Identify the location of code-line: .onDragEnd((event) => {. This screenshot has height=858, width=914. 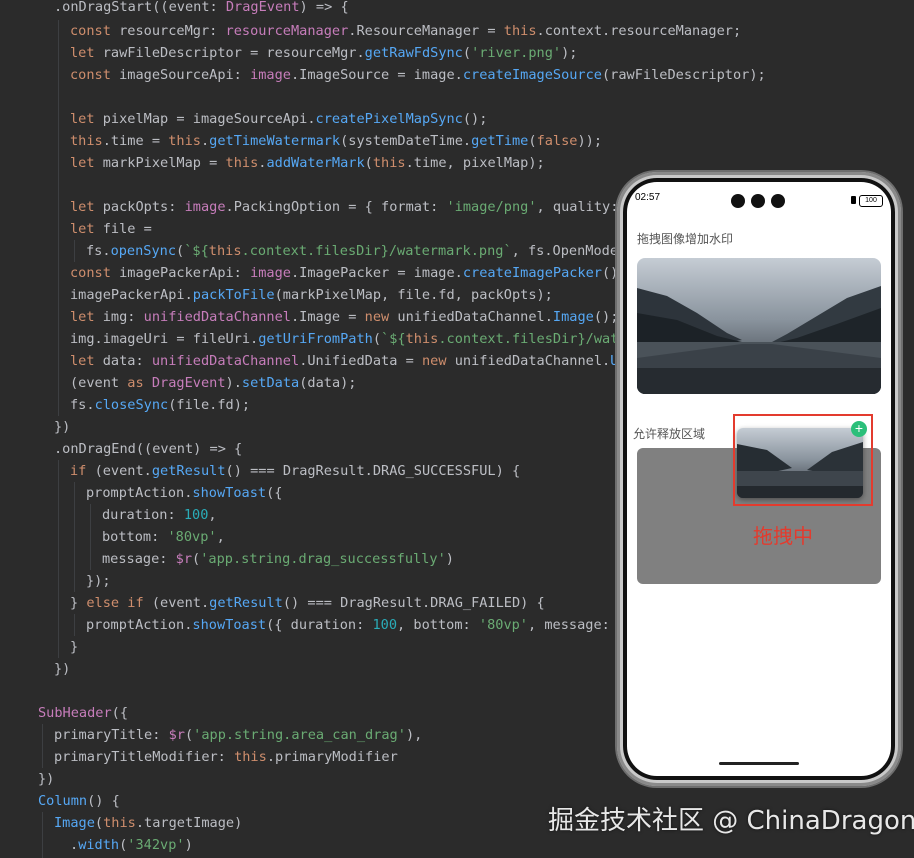
(148, 449).